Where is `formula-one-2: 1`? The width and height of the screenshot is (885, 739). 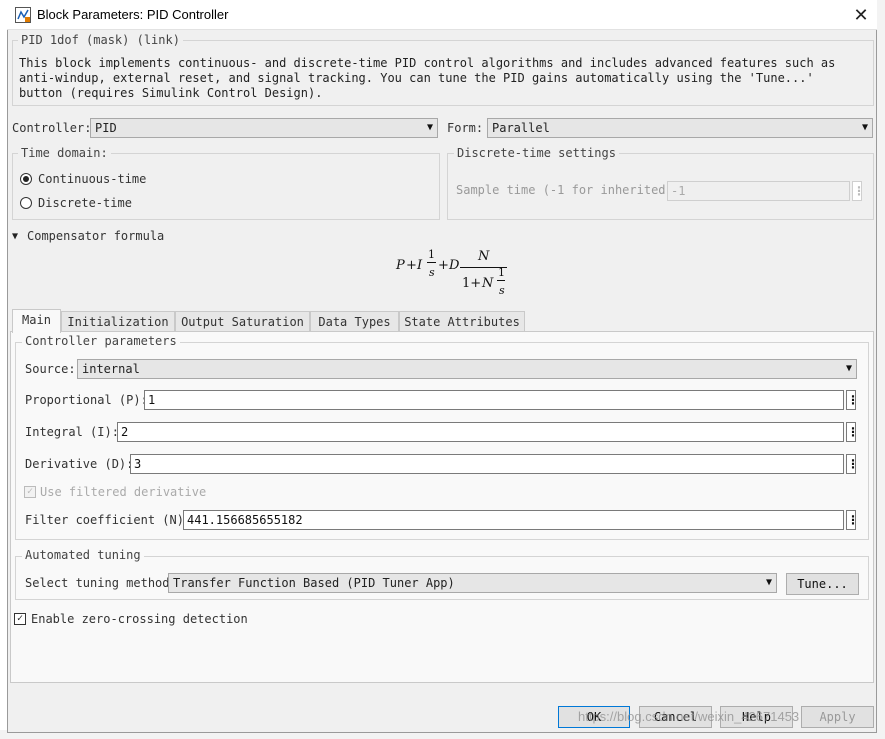 formula-one-2: 1 is located at coordinates (501, 272).